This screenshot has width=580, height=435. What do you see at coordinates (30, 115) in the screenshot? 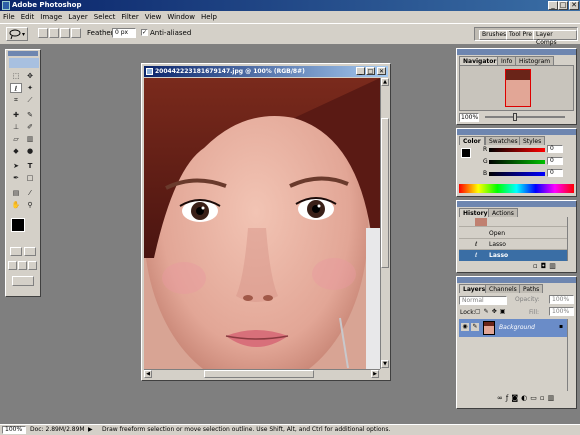
I see `brush-tool-icon: ✎` at bounding box center [30, 115].